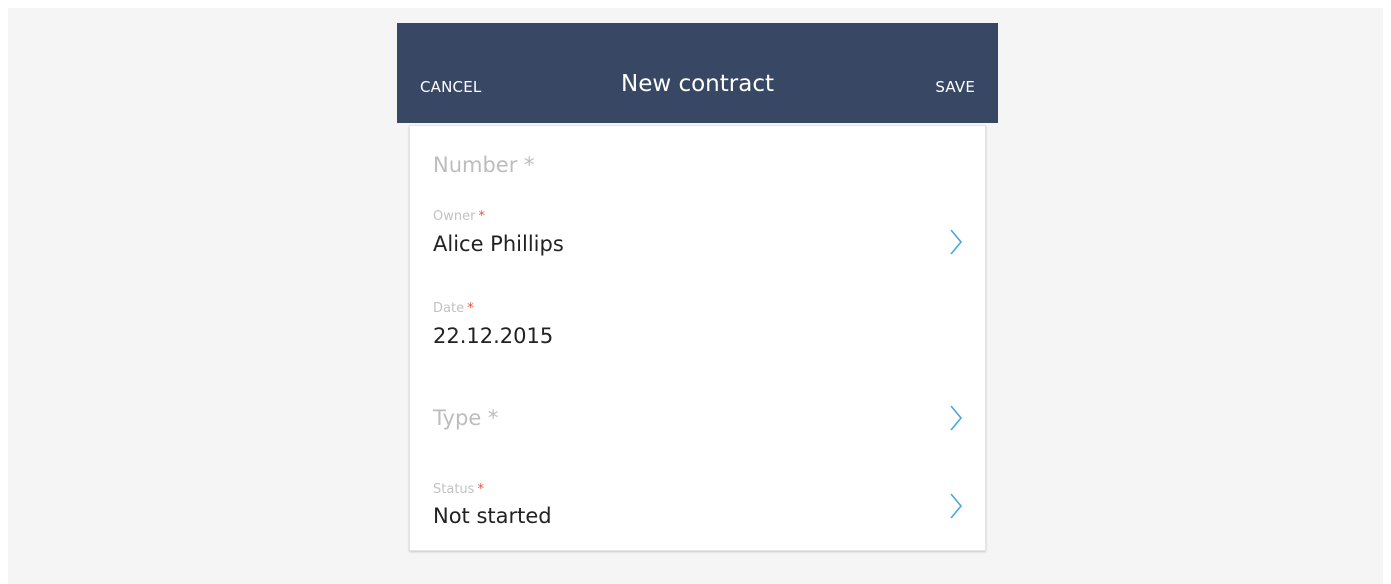 The height and width of the screenshot is (584, 1391). I want to click on number-placeholder: Number *, so click(484, 165).